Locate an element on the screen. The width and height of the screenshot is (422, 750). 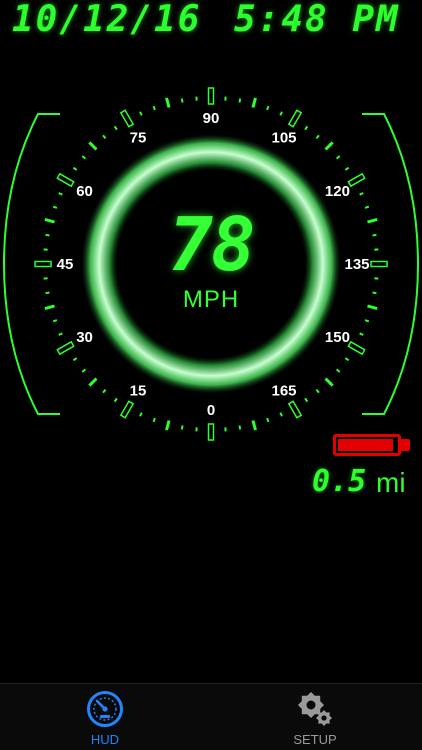
time-display: 5:48 PM is located at coordinates (317, 20).